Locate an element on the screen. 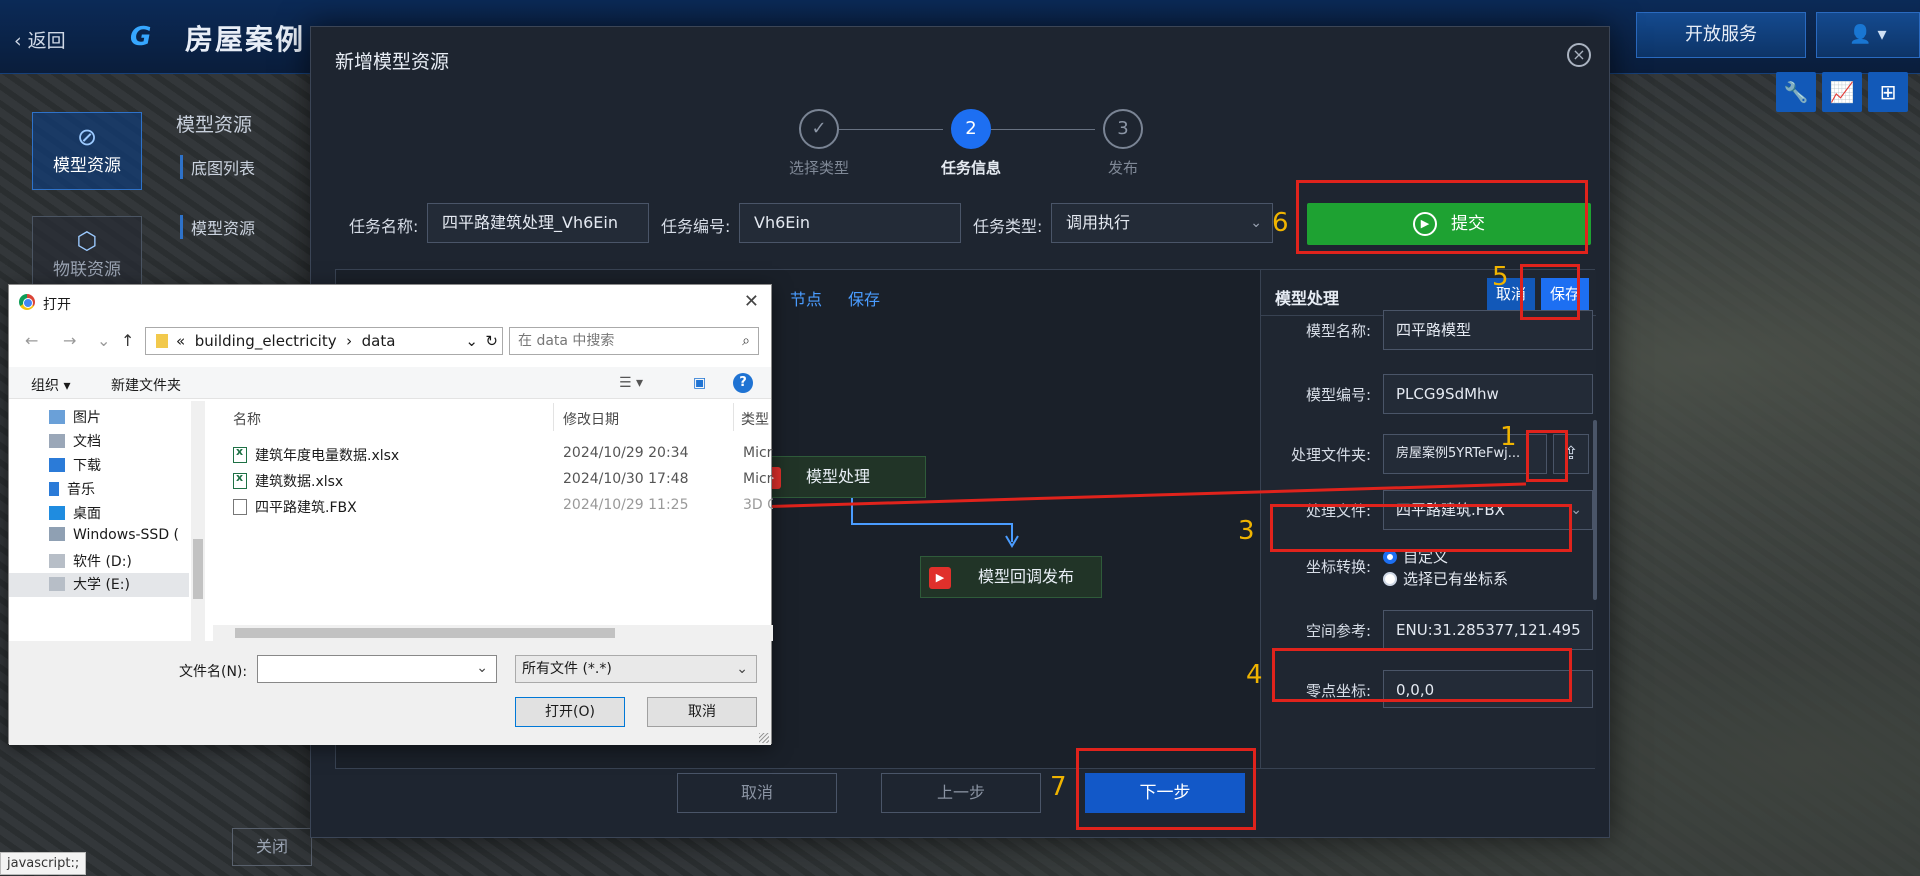  wrench-icon: 🔧 is located at coordinates (1796, 92).